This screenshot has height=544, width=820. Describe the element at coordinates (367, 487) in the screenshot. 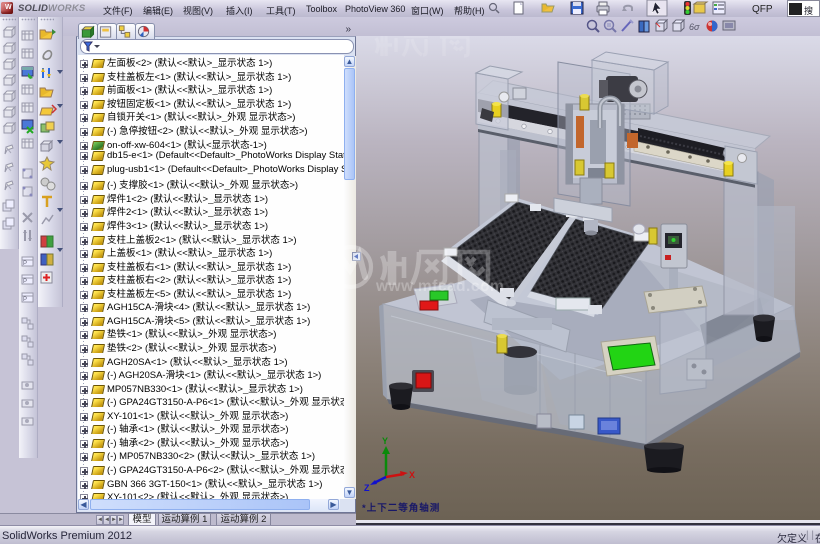

I see `svg-text: Z` at that location.